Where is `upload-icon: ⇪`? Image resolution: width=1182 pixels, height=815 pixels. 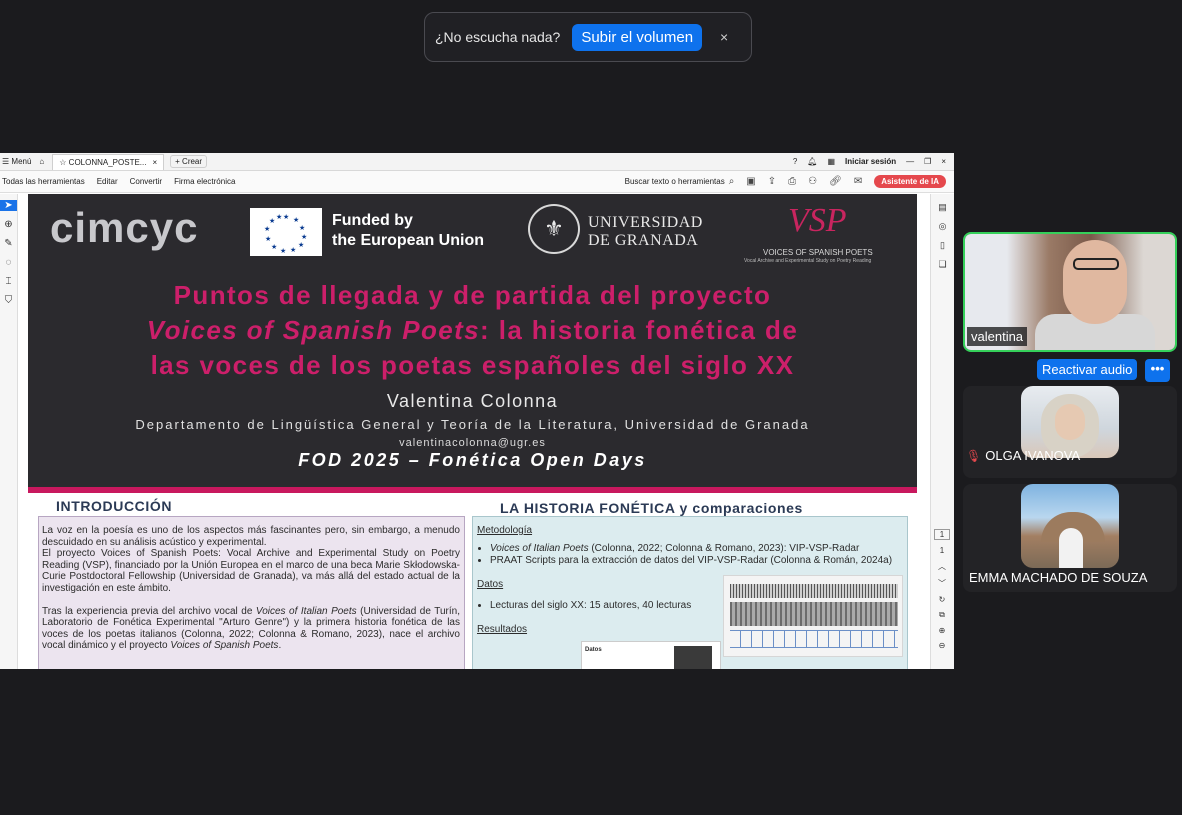
upload-icon: ⇪ is located at coordinates (772, 181).